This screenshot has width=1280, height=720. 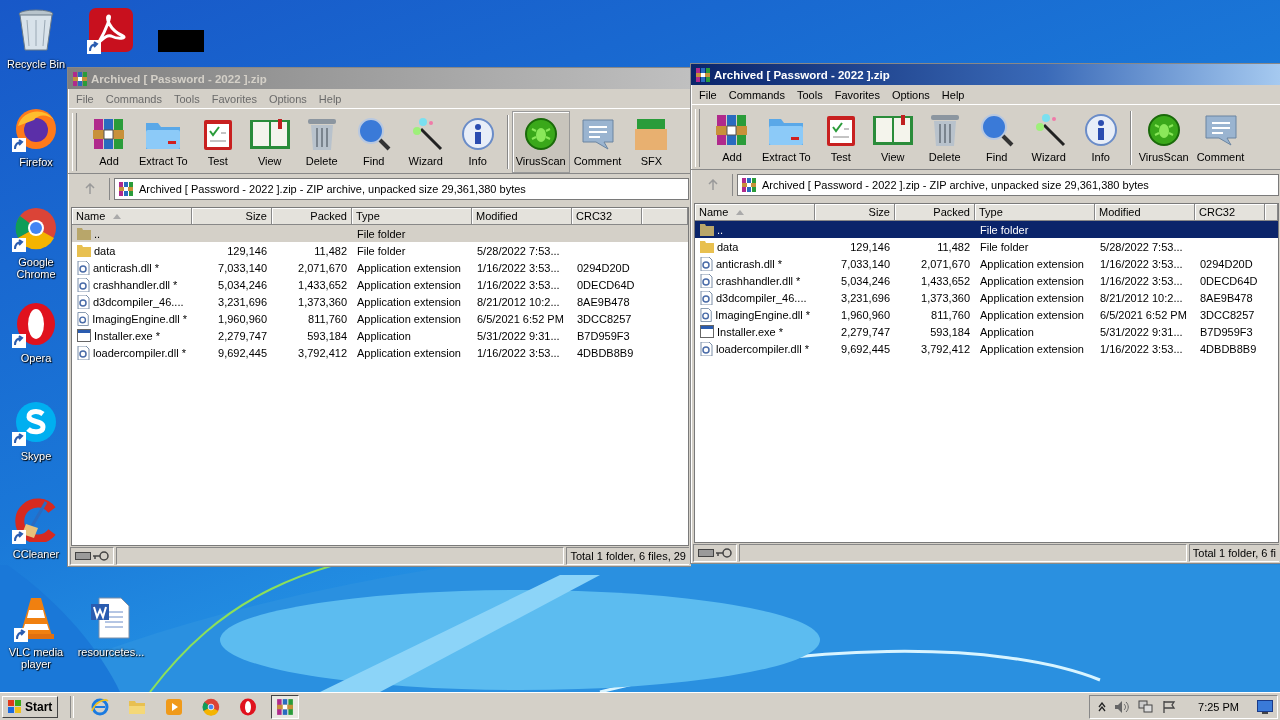 What do you see at coordinates (720, 229) in the screenshot?
I see `table-cell: ..` at bounding box center [720, 229].